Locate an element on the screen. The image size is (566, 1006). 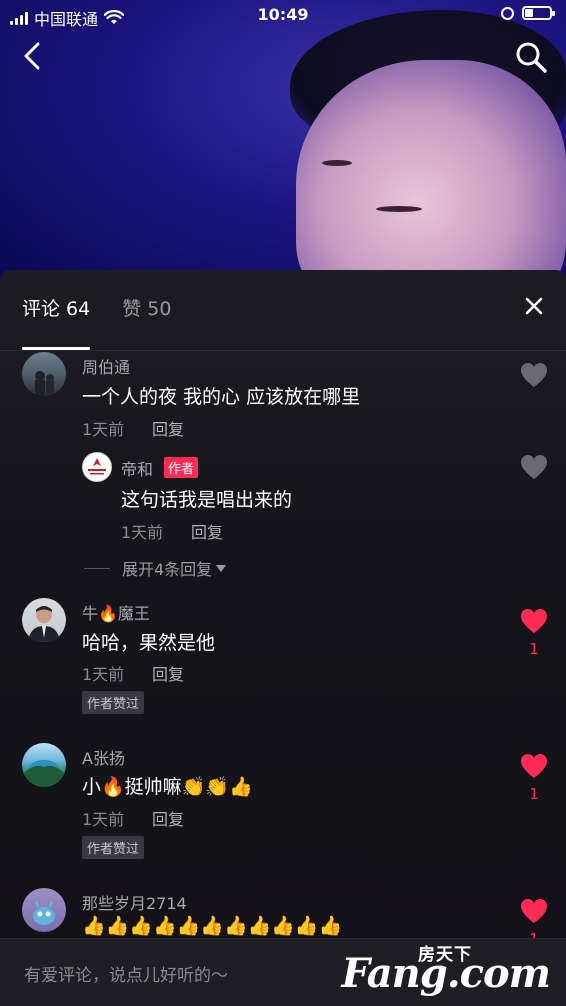
comment-text: 小🔥挺帅嘛👏👏👍 is located at coordinates (167, 787).